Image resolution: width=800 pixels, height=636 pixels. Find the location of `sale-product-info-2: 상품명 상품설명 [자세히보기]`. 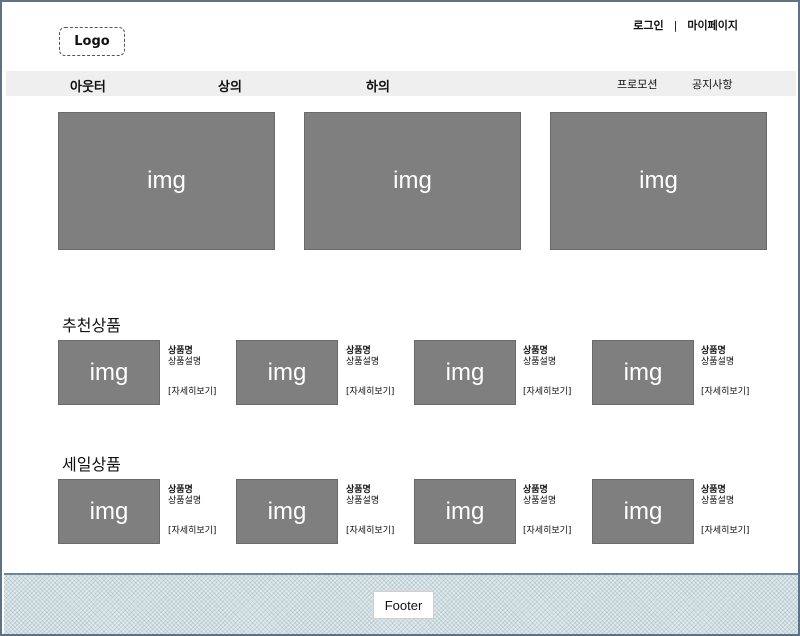

sale-product-info-2: 상품명 상품설명 [자세히보기] is located at coordinates (370, 511).